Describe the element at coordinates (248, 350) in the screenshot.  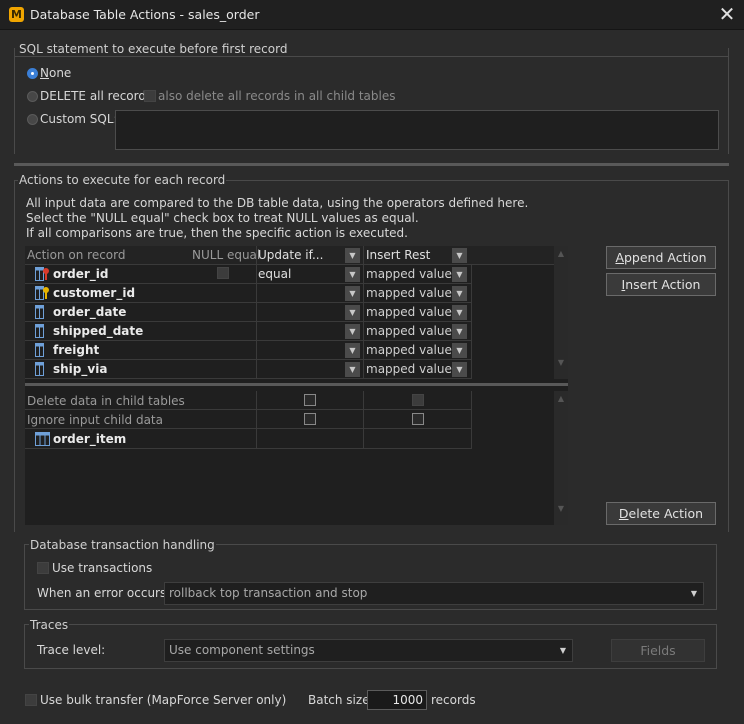
I see `table-row: freight ▼ mapped value ▼` at that location.